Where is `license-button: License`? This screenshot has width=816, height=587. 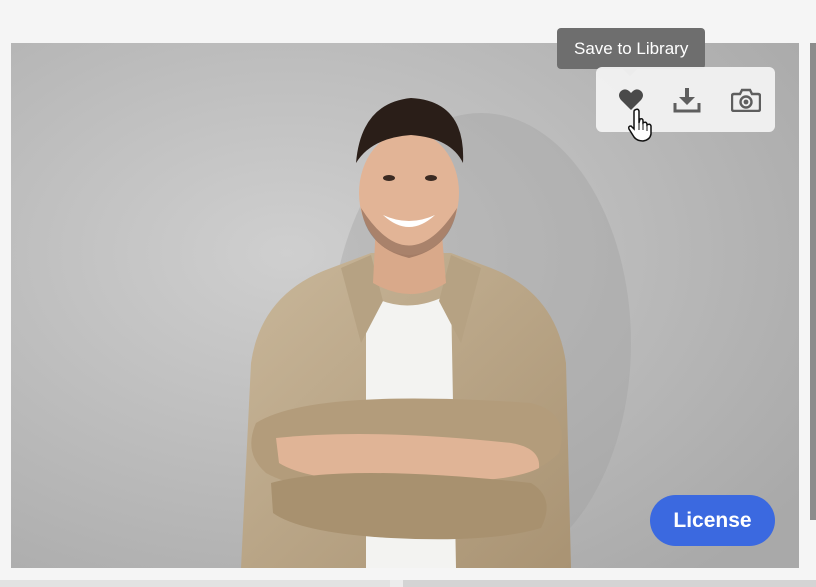 license-button: License is located at coordinates (712, 520).